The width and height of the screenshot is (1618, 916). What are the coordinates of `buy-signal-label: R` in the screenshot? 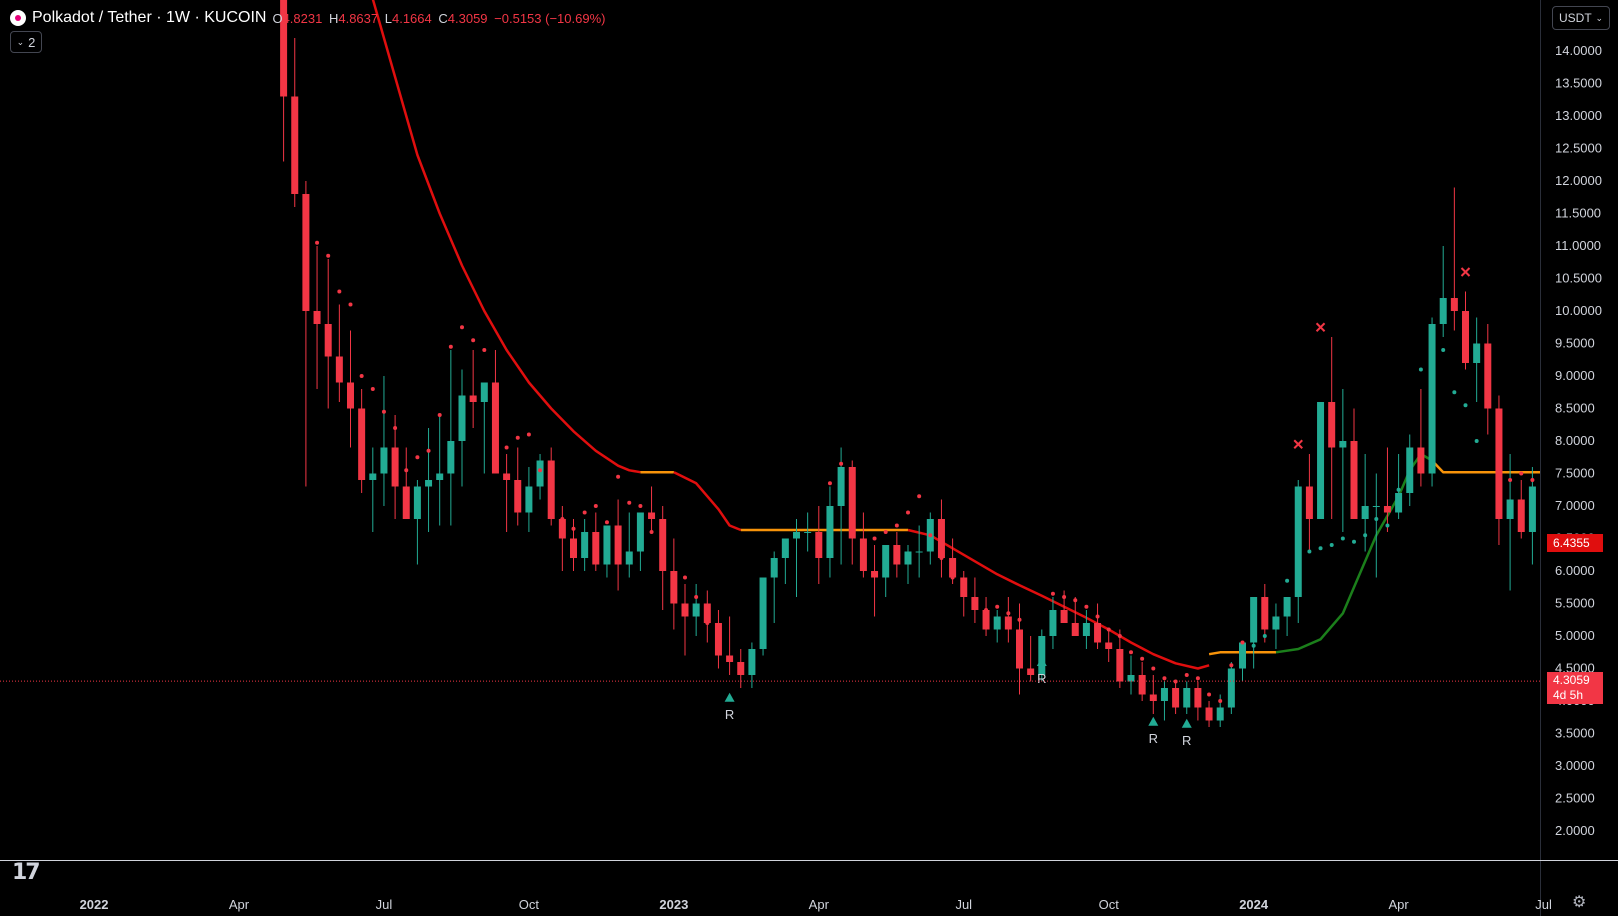 It's located at (729, 714).